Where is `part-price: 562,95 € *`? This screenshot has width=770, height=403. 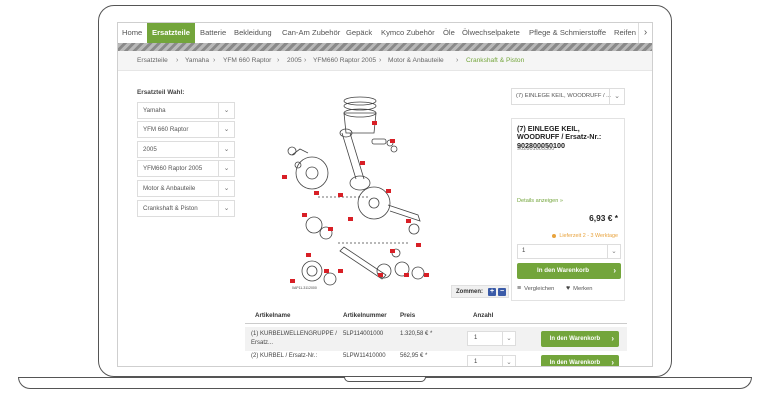 part-price: 562,95 € * is located at coordinates (414, 356).